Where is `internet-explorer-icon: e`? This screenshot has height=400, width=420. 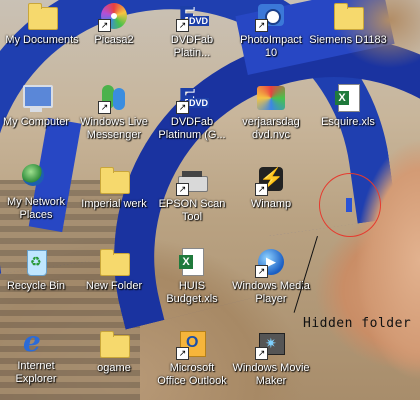
internet-explorer-icon: e is located at coordinates (32, 341).